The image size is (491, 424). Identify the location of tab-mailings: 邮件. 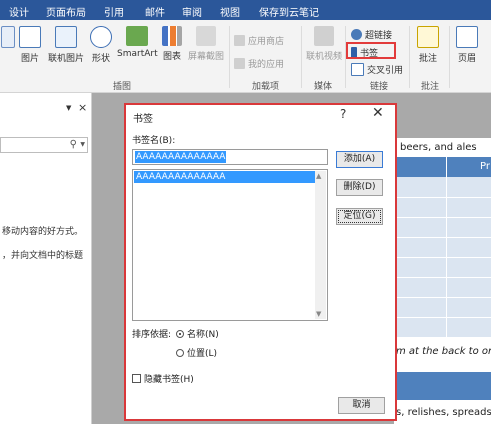
(155, 11).